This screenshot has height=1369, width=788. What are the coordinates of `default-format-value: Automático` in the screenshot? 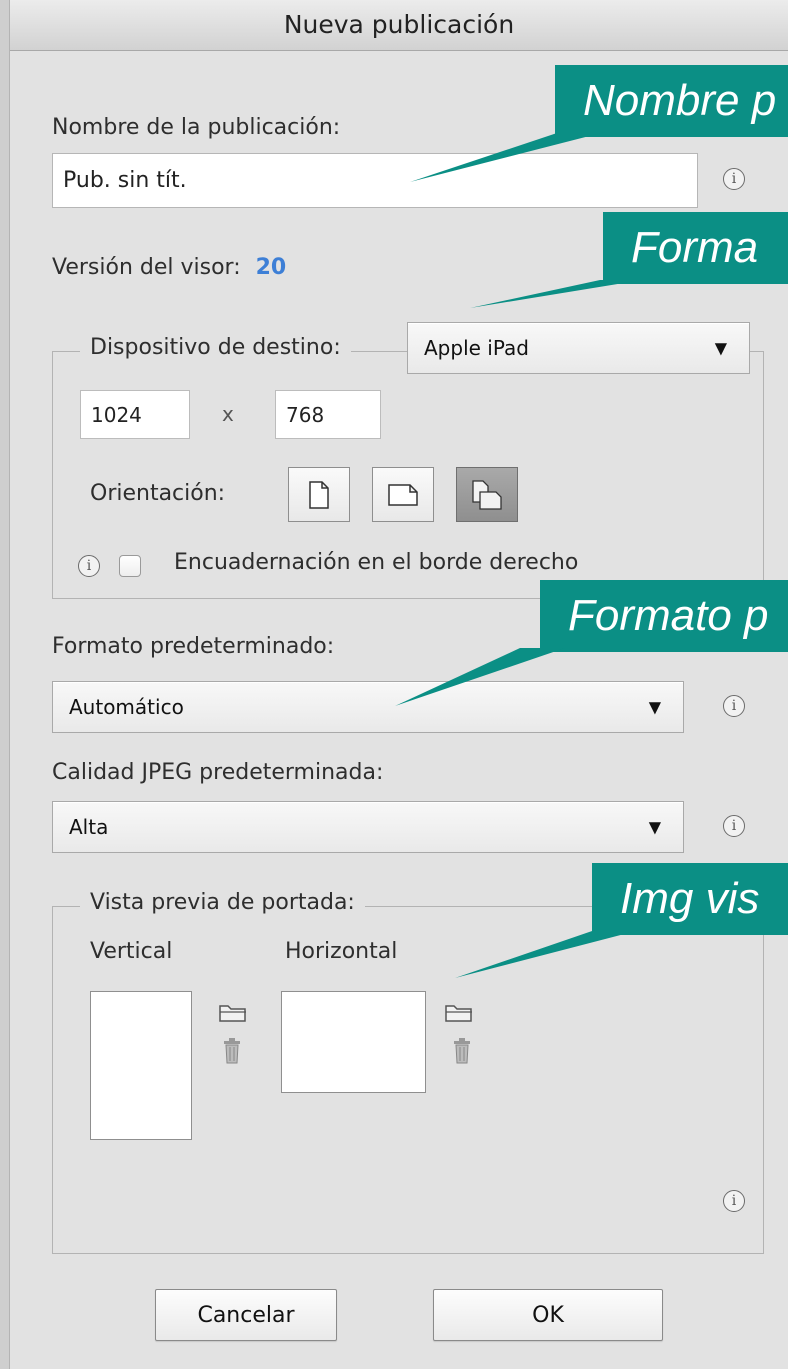 It's located at (126, 707).